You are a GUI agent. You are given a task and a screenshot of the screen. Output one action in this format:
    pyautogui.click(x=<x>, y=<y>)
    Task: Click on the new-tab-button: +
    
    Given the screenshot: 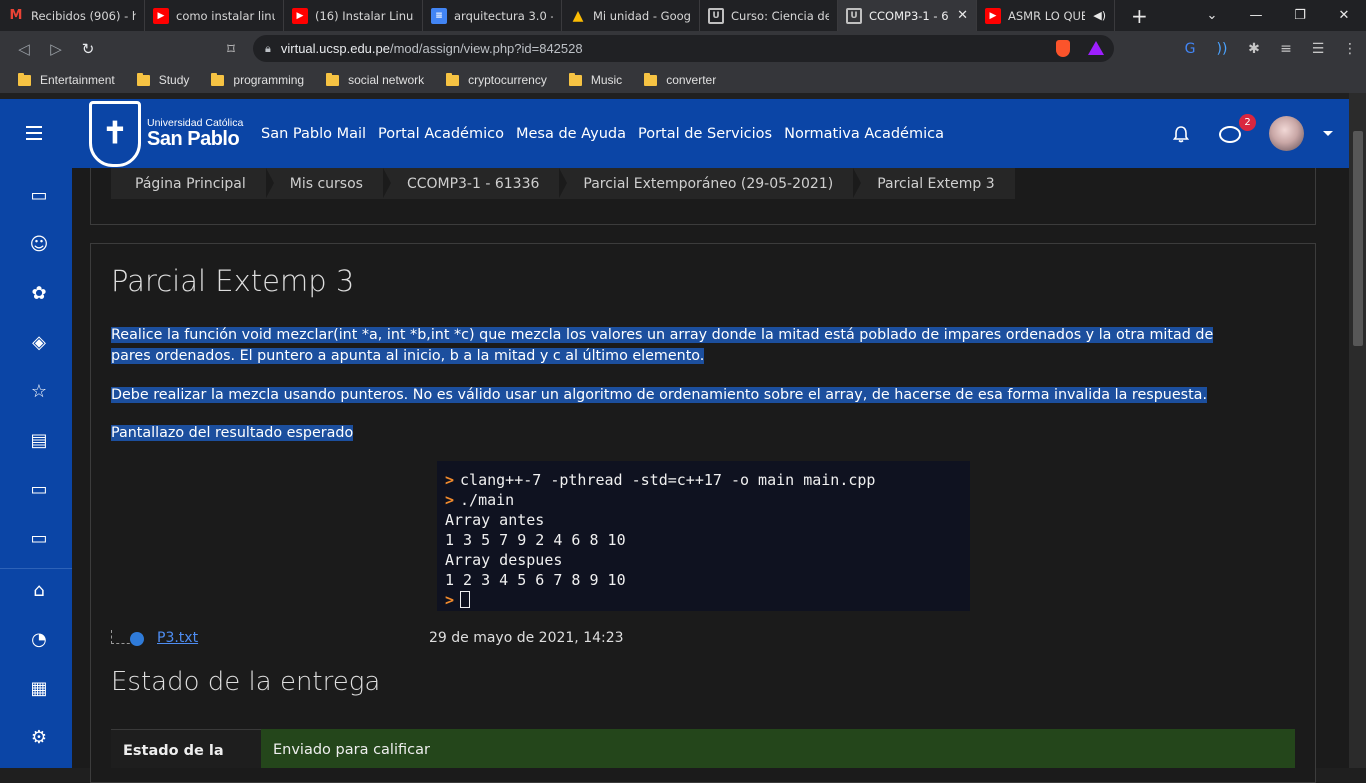 What is the action you would take?
    pyautogui.click(x=1139, y=16)
    